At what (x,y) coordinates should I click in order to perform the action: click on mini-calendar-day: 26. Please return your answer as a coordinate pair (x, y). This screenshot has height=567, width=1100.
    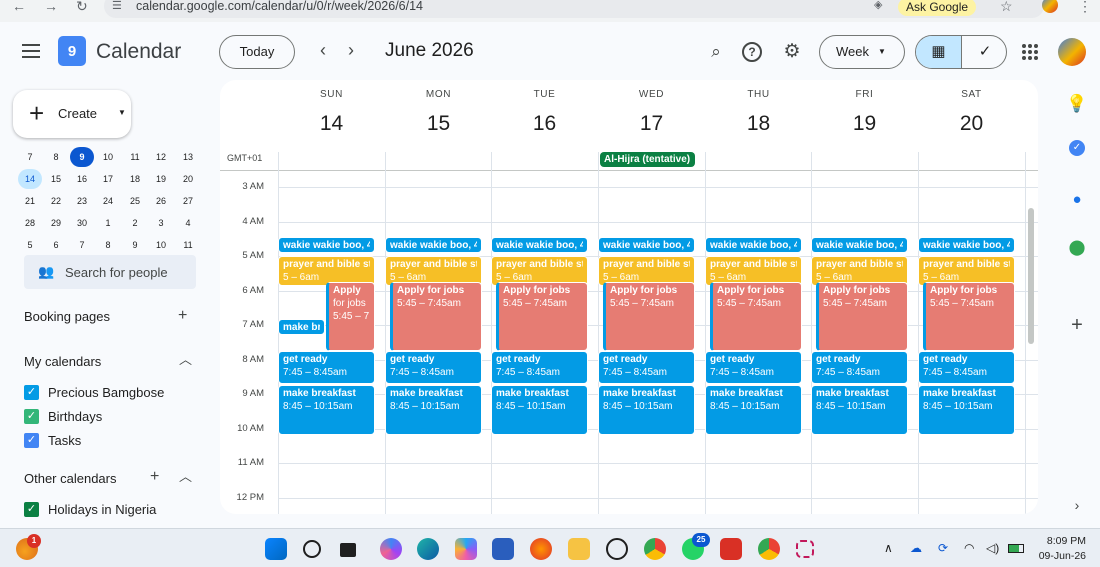
    Looking at the image, I should click on (161, 201).